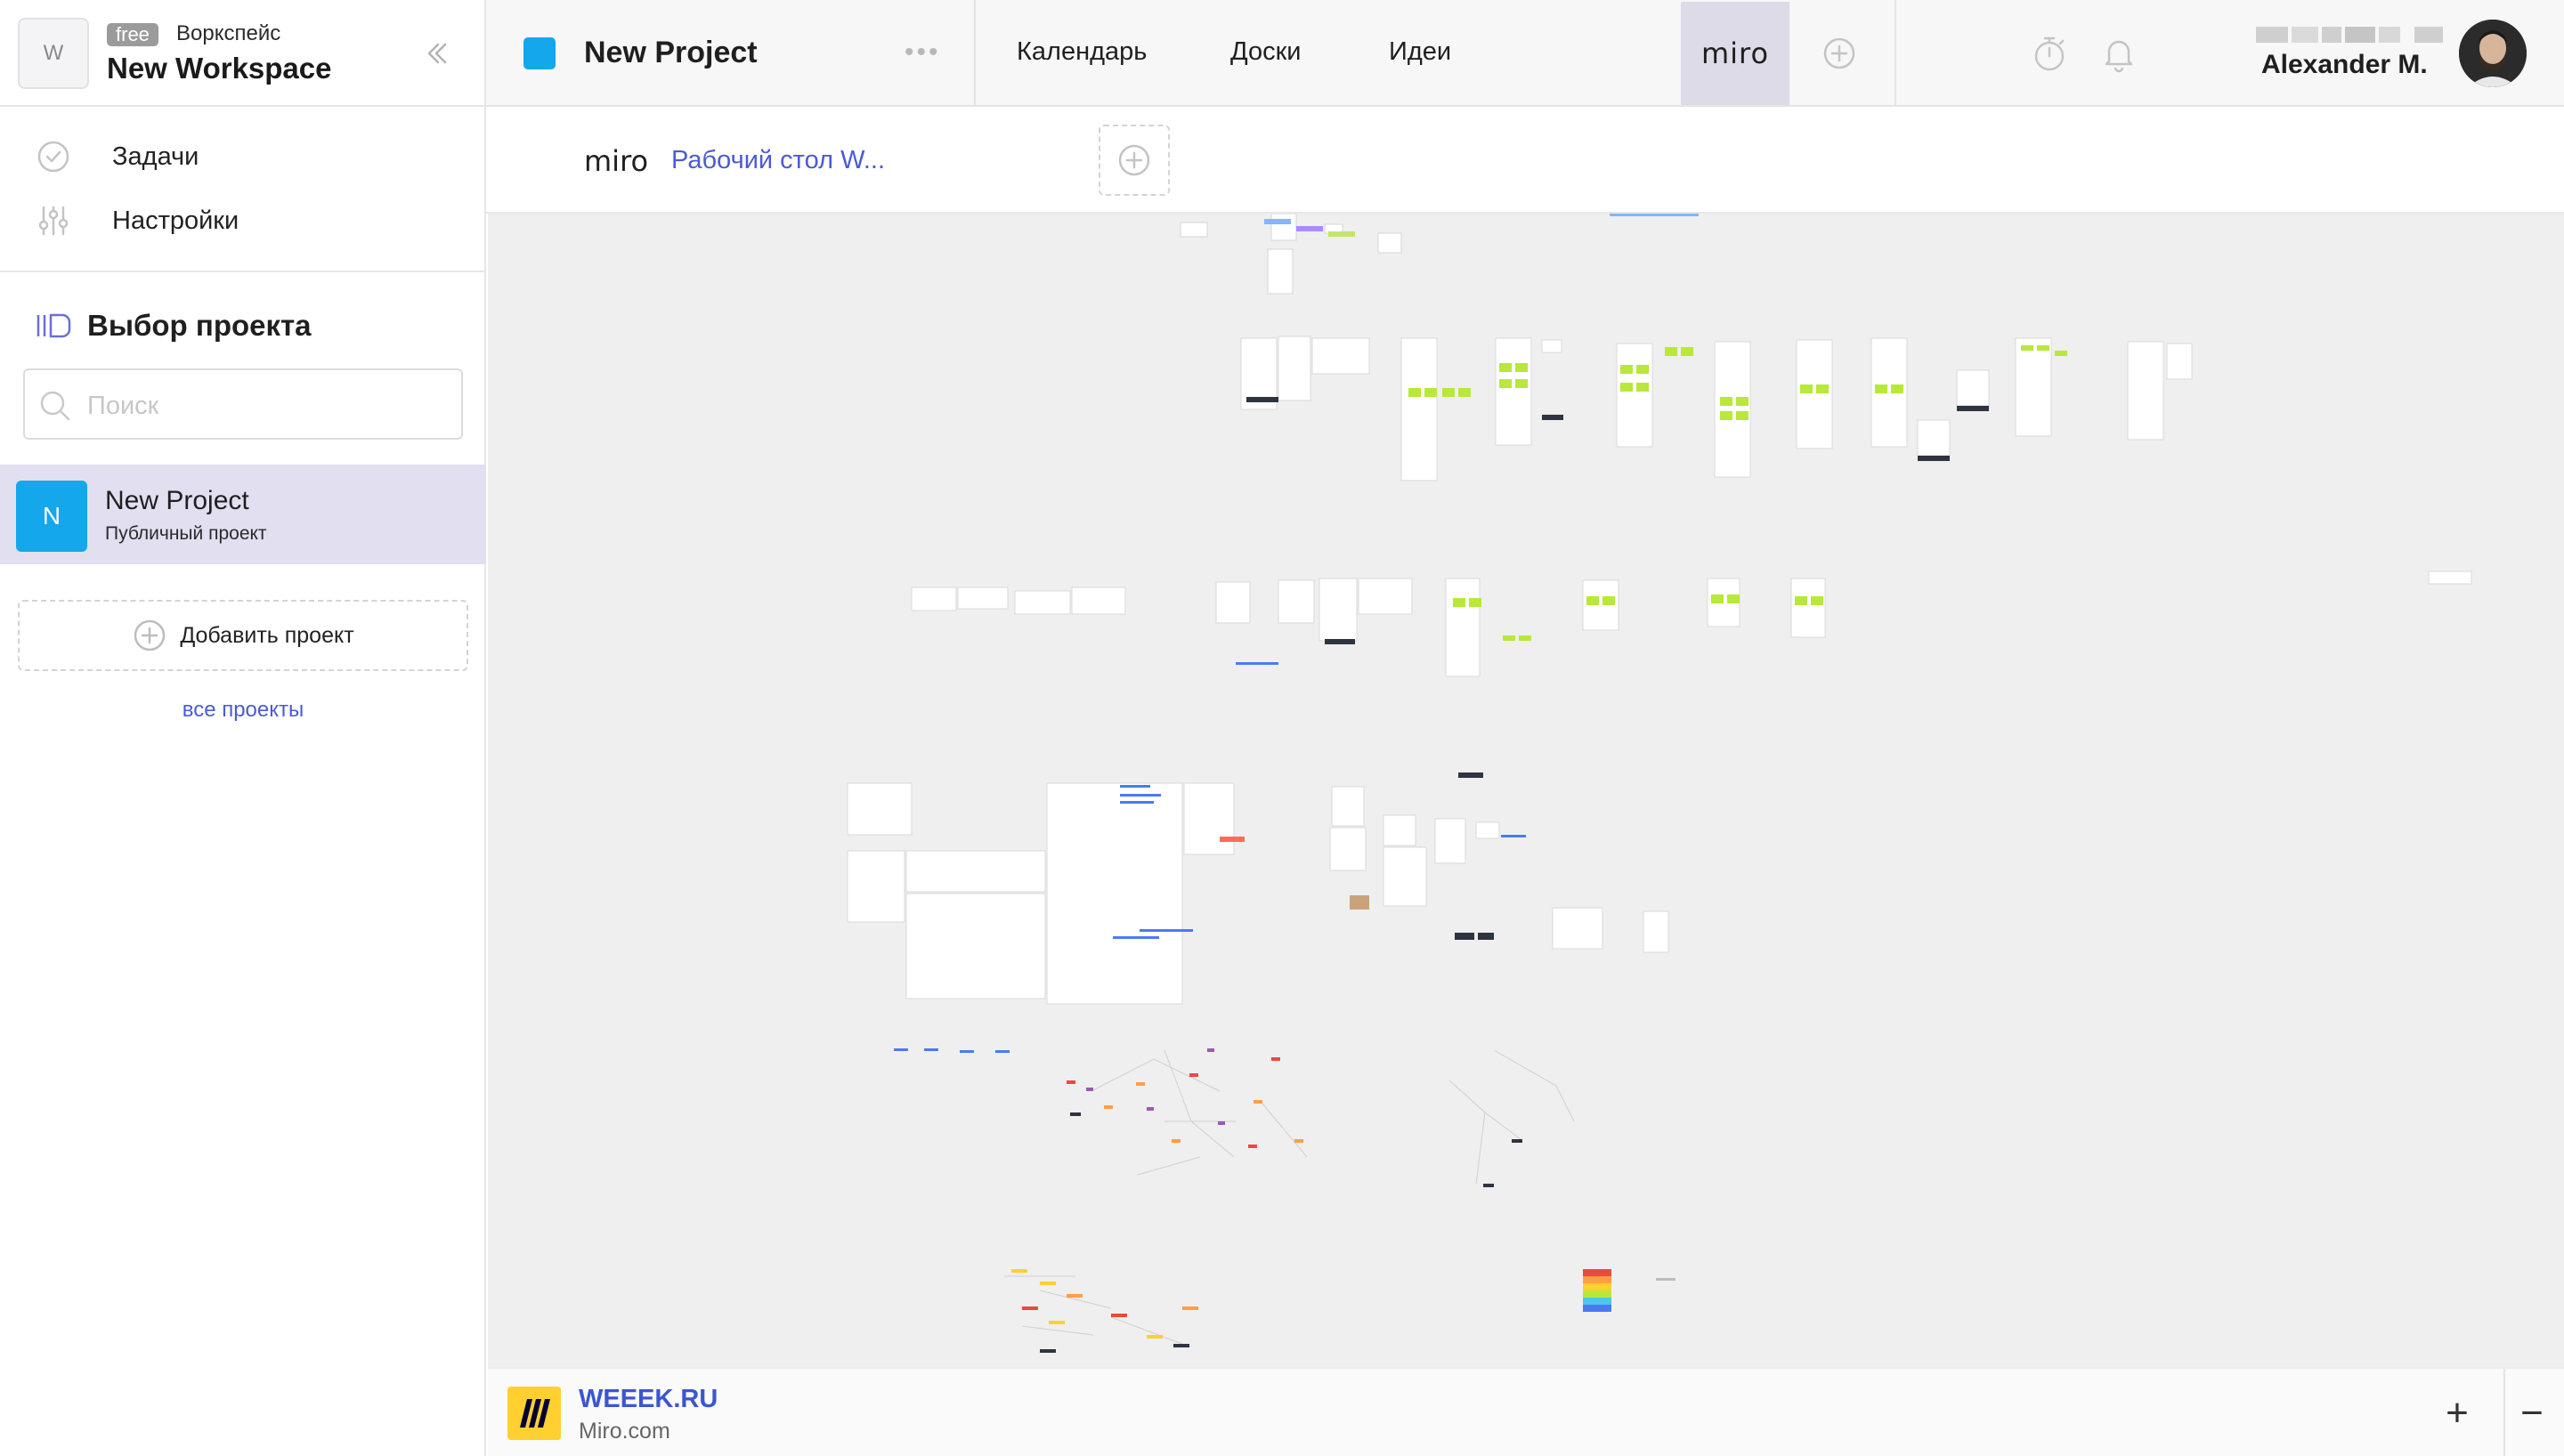 The image size is (2564, 1456). I want to click on add-tab-button, so click(1839, 53).